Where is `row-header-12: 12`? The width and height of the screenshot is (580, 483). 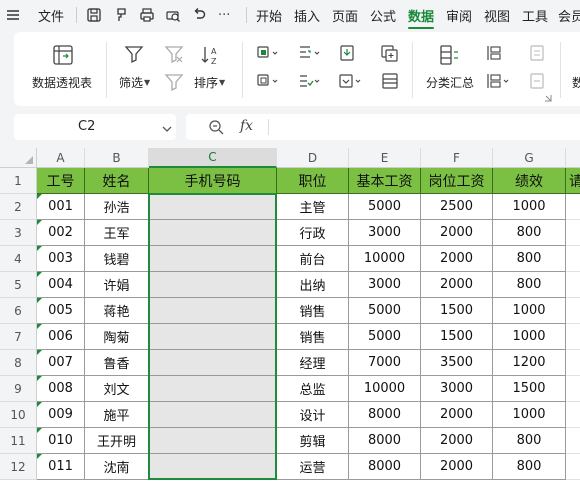
row-header-12: 12 is located at coordinates (18, 467).